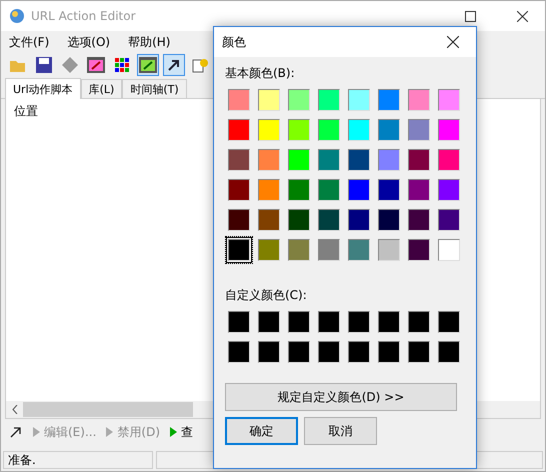 This screenshot has height=472, width=546. What do you see at coordinates (181, 432) in the screenshot?
I see `toolbar-action: 查` at bounding box center [181, 432].